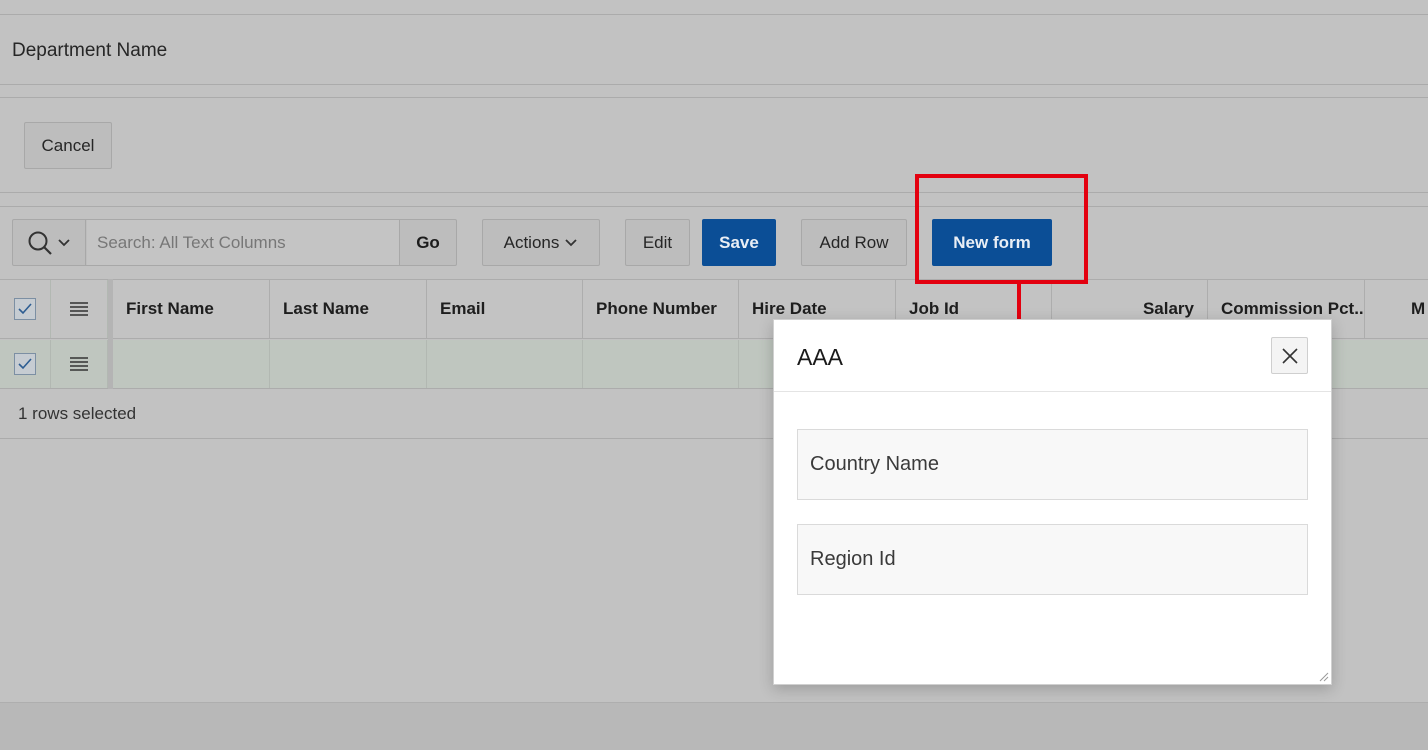 This screenshot has width=1428, height=750. Describe the element at coordinates (661, 309) in the screenshot. I see `column-header-phone-number: Phone Number` at that location.